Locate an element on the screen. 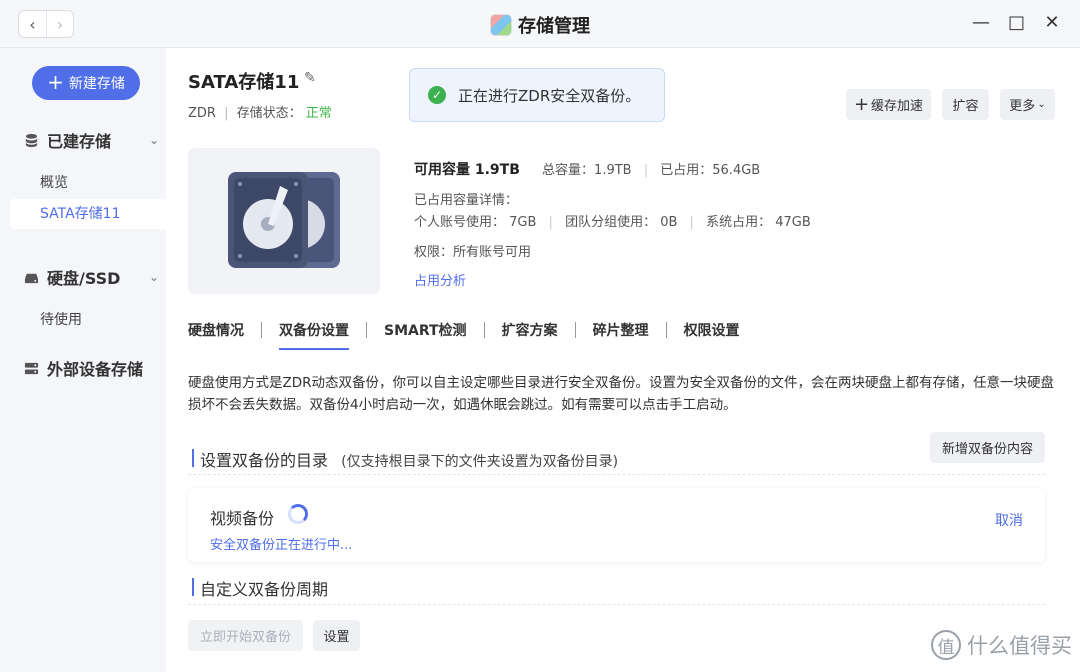  tab-disk-status: 硬盘情况 is located at coordinates (216, 335).